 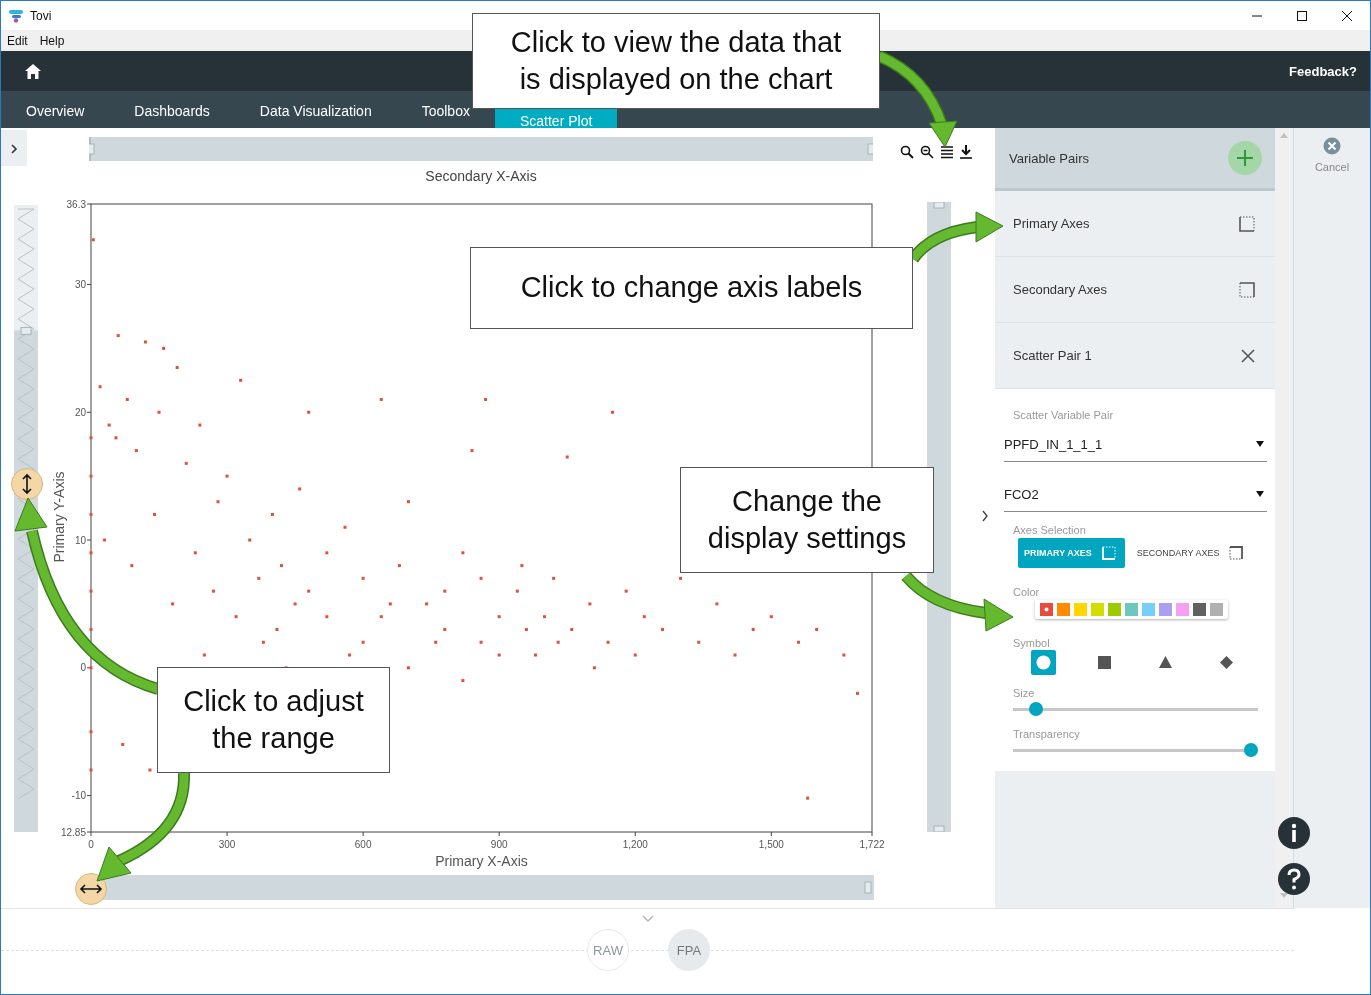 I want to click on add-button, so click(x=1245, y=158).